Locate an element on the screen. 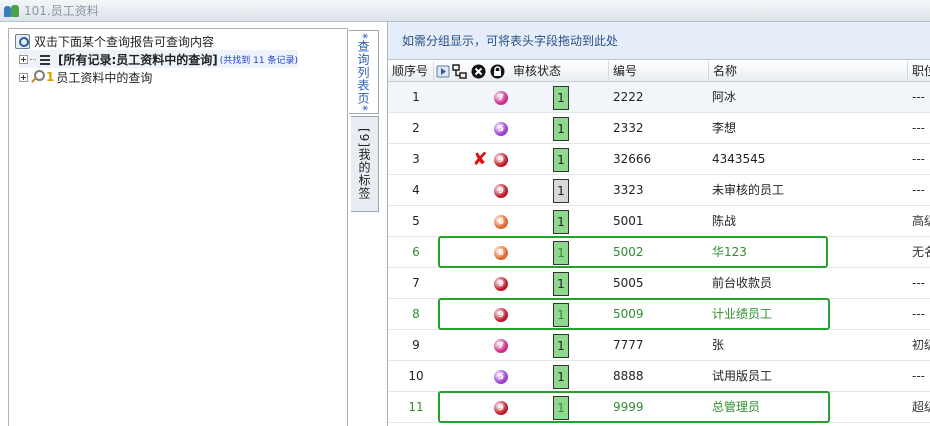 Image resolution: width=930 pixels, height=426 pixels. table-row: 5 6 1 5001 陈战 高级 is located at coordinates (659, 221).